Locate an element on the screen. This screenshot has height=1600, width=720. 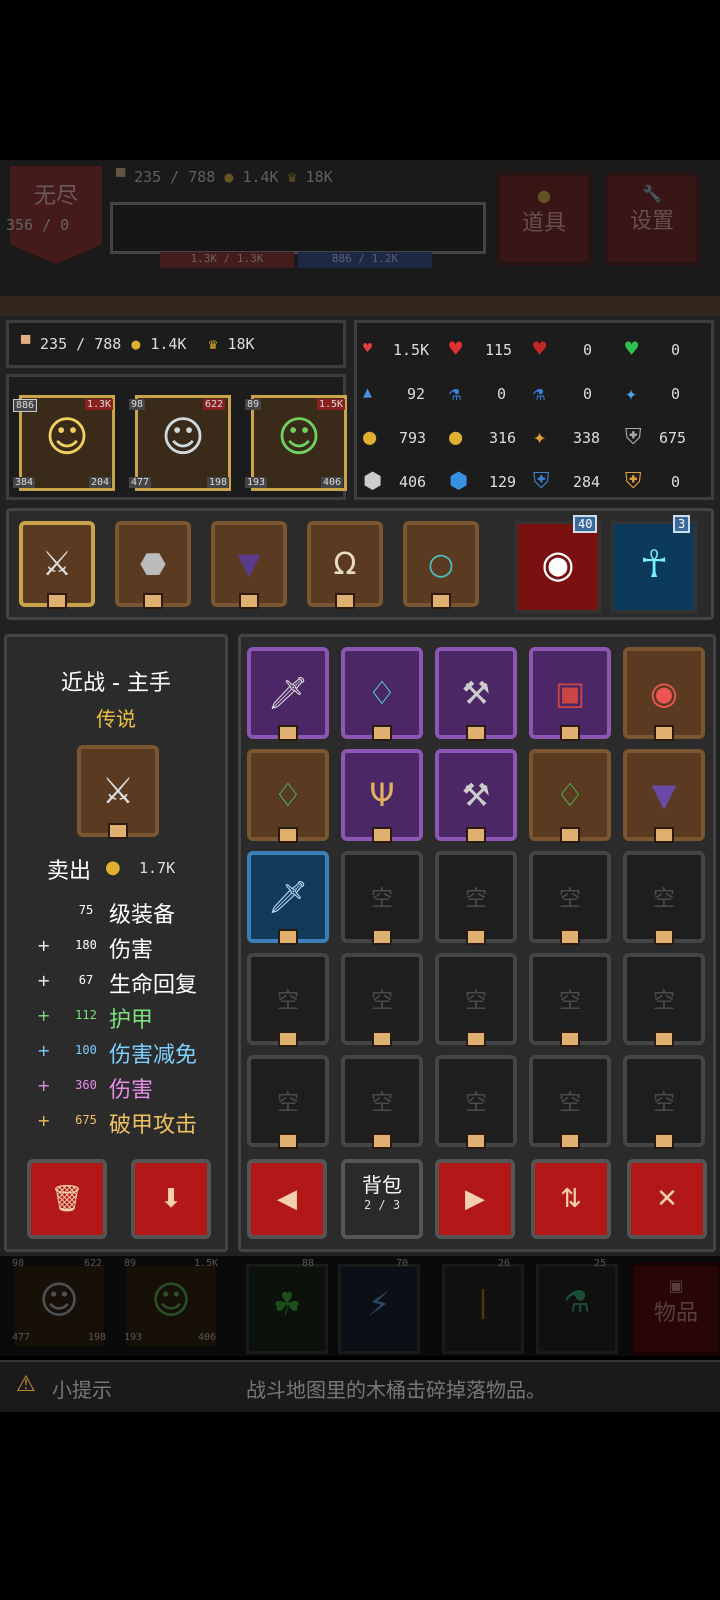
armor-icon: ⬢ is located at coordinates (373, 481).